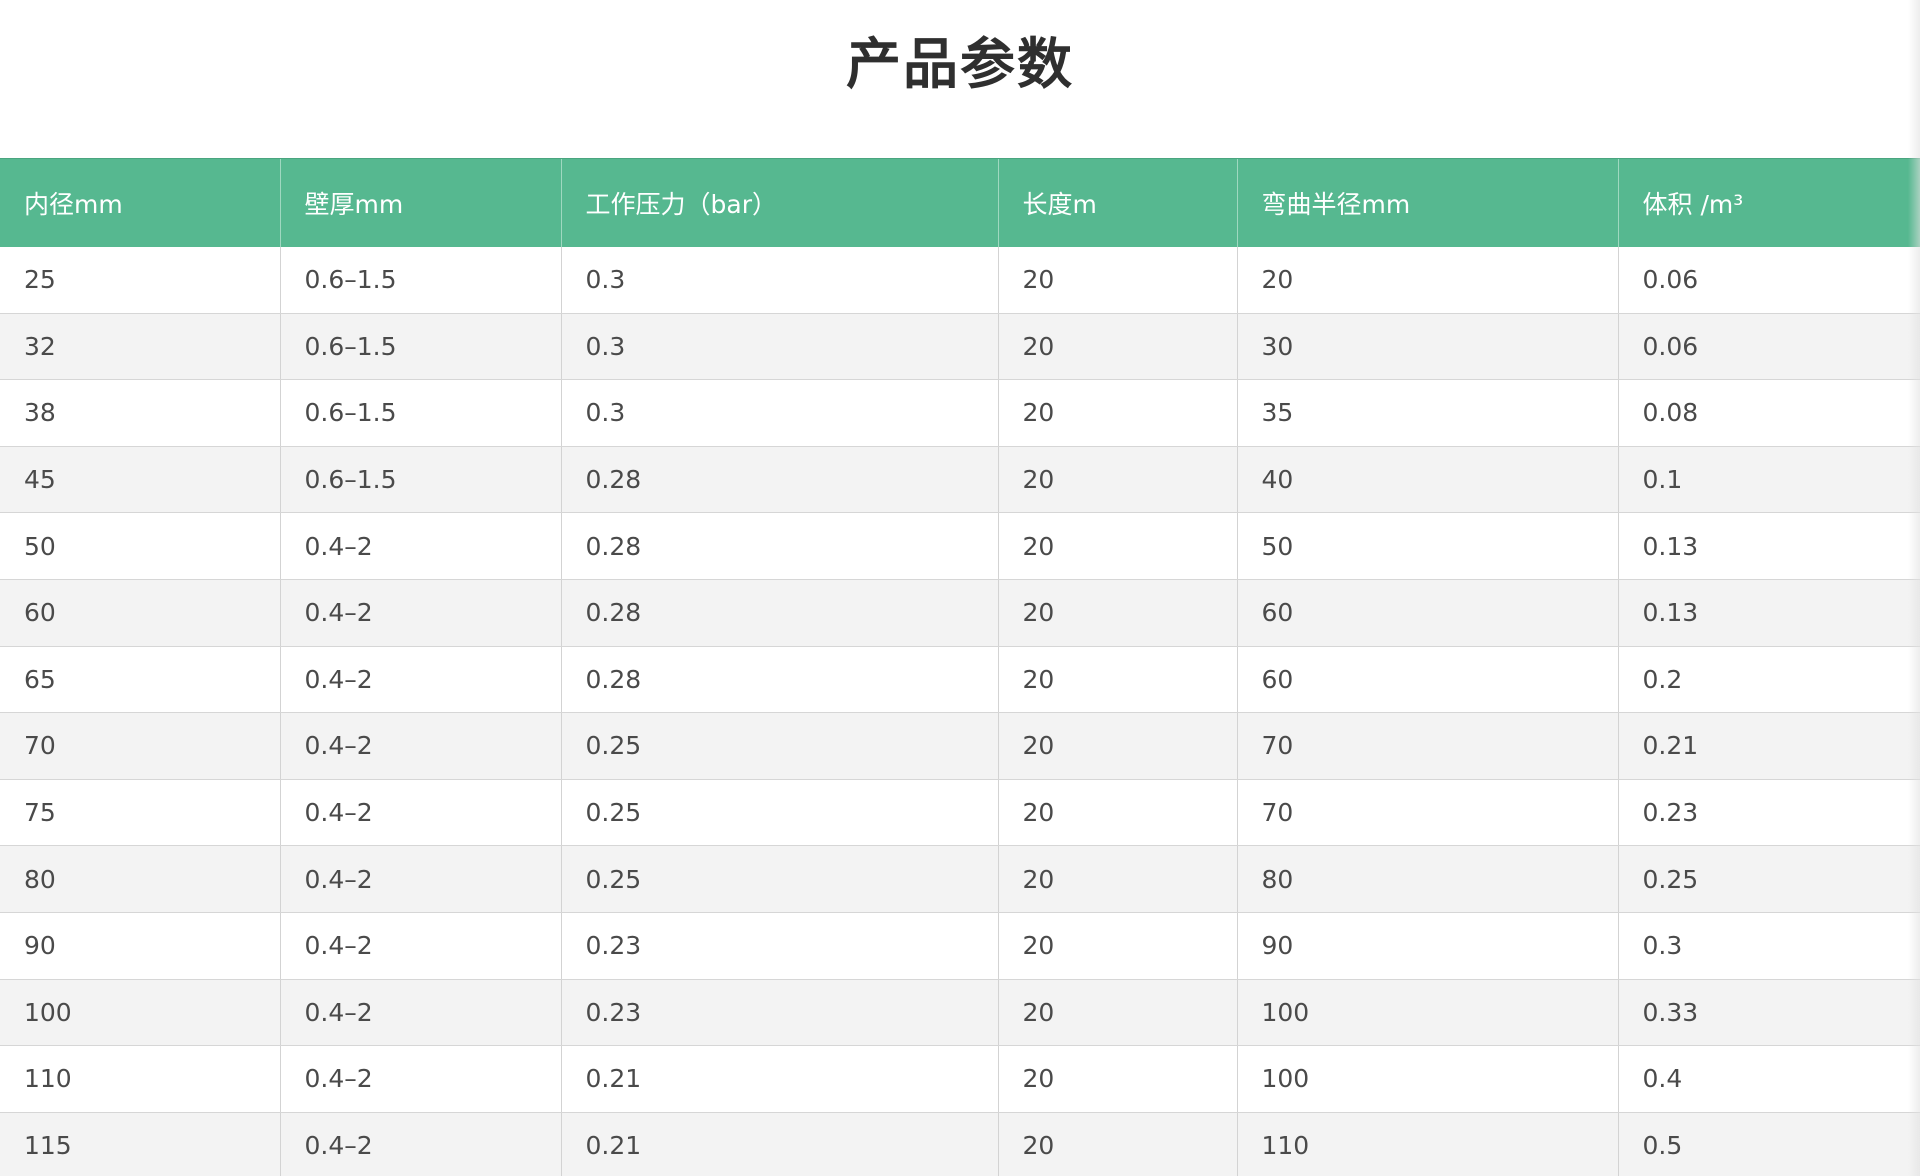 This screenshot has width=1920, height=1176. Describe the element at coordinates (140, 746) in the screenshot. I see `cell-inner-diameter: 70` at that location.